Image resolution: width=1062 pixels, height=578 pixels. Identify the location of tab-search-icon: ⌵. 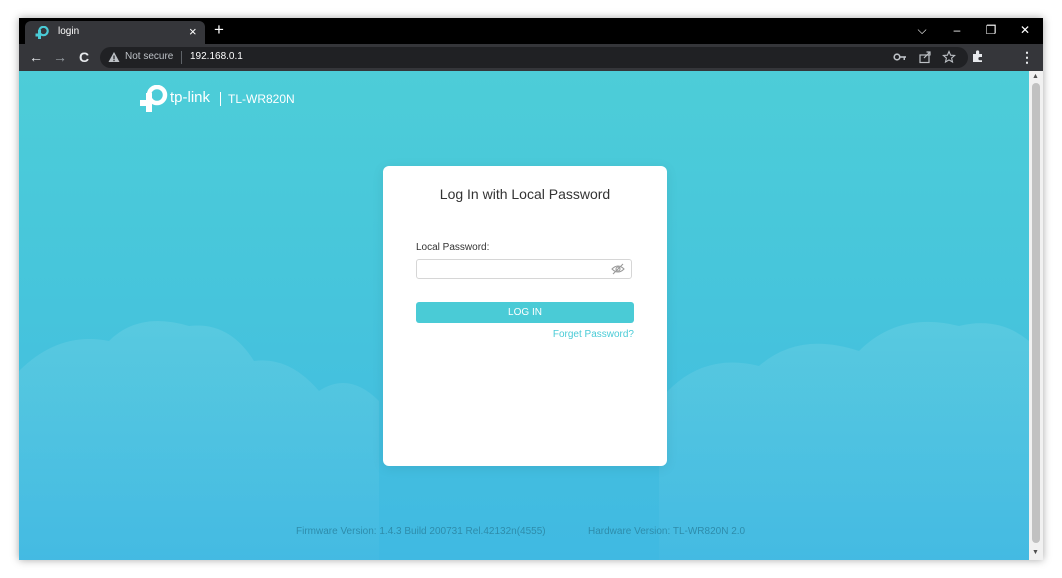
(922, 30).